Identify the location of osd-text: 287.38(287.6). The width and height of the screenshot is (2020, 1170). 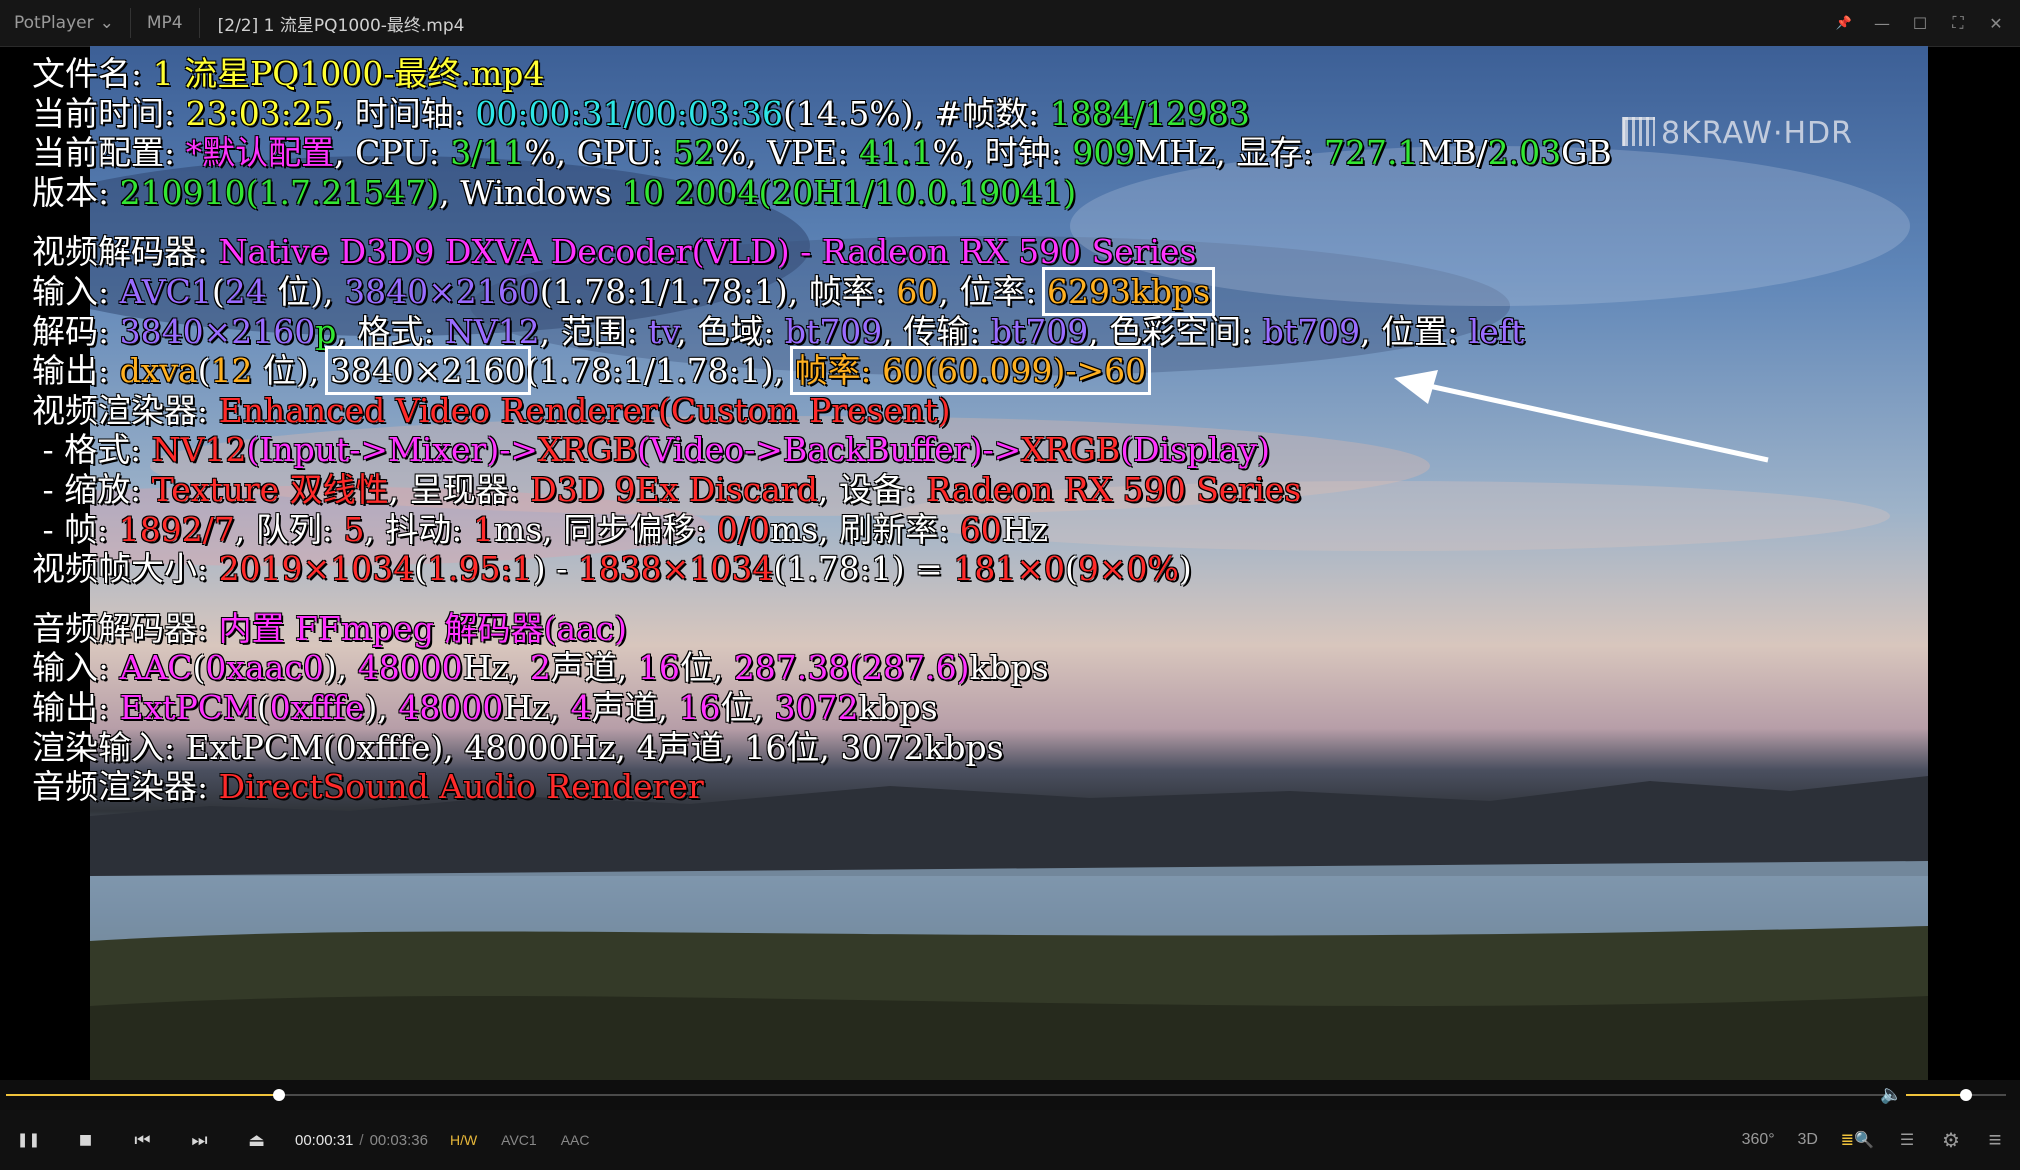
(851, 668).